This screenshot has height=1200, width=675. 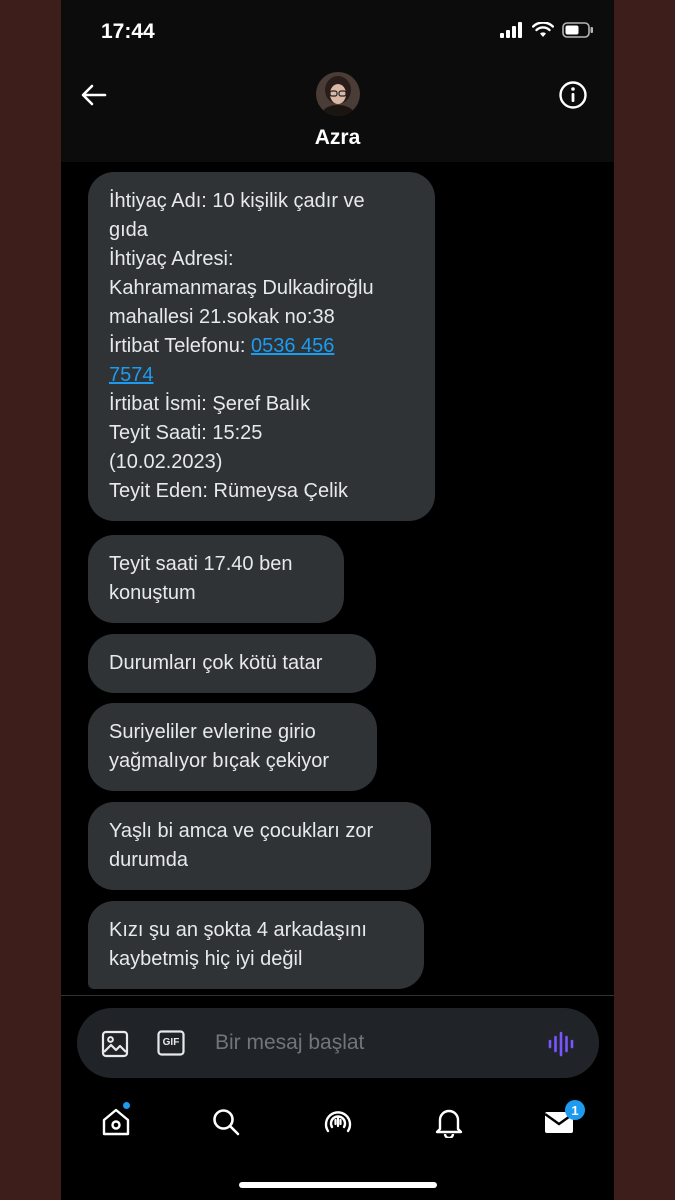 I want to click on bell-icon, so click(x=449, y=1123).